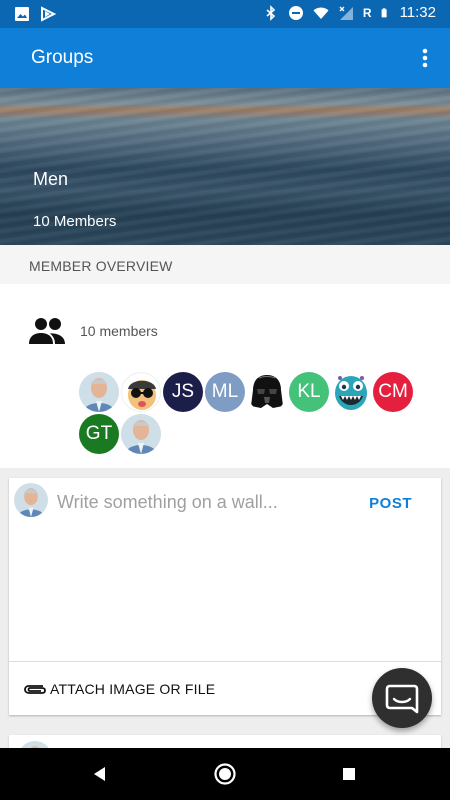 This screenshot has width=450, height=800. I want to click on member-avatar-ml: ML, so click(225, 392).